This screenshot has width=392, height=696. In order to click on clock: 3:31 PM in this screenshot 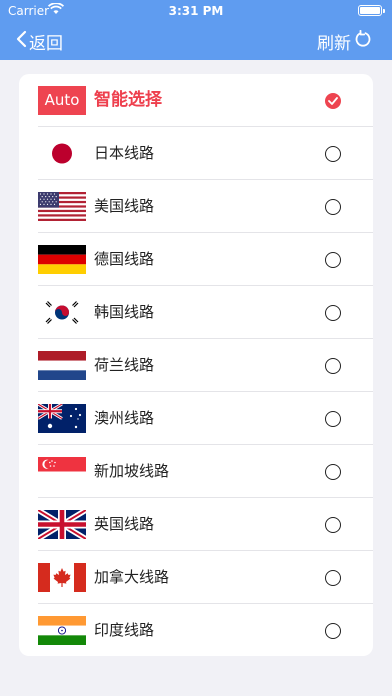, I will do `click(196, 11)`.